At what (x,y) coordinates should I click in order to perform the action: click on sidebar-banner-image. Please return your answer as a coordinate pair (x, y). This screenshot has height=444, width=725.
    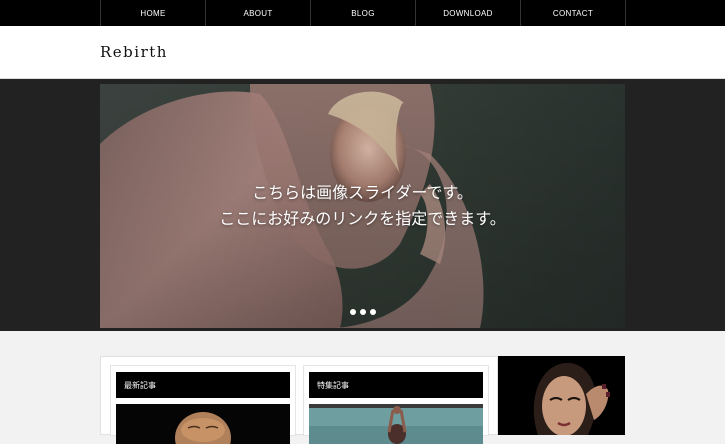
    Looking at the image, I should click on (561, 395).